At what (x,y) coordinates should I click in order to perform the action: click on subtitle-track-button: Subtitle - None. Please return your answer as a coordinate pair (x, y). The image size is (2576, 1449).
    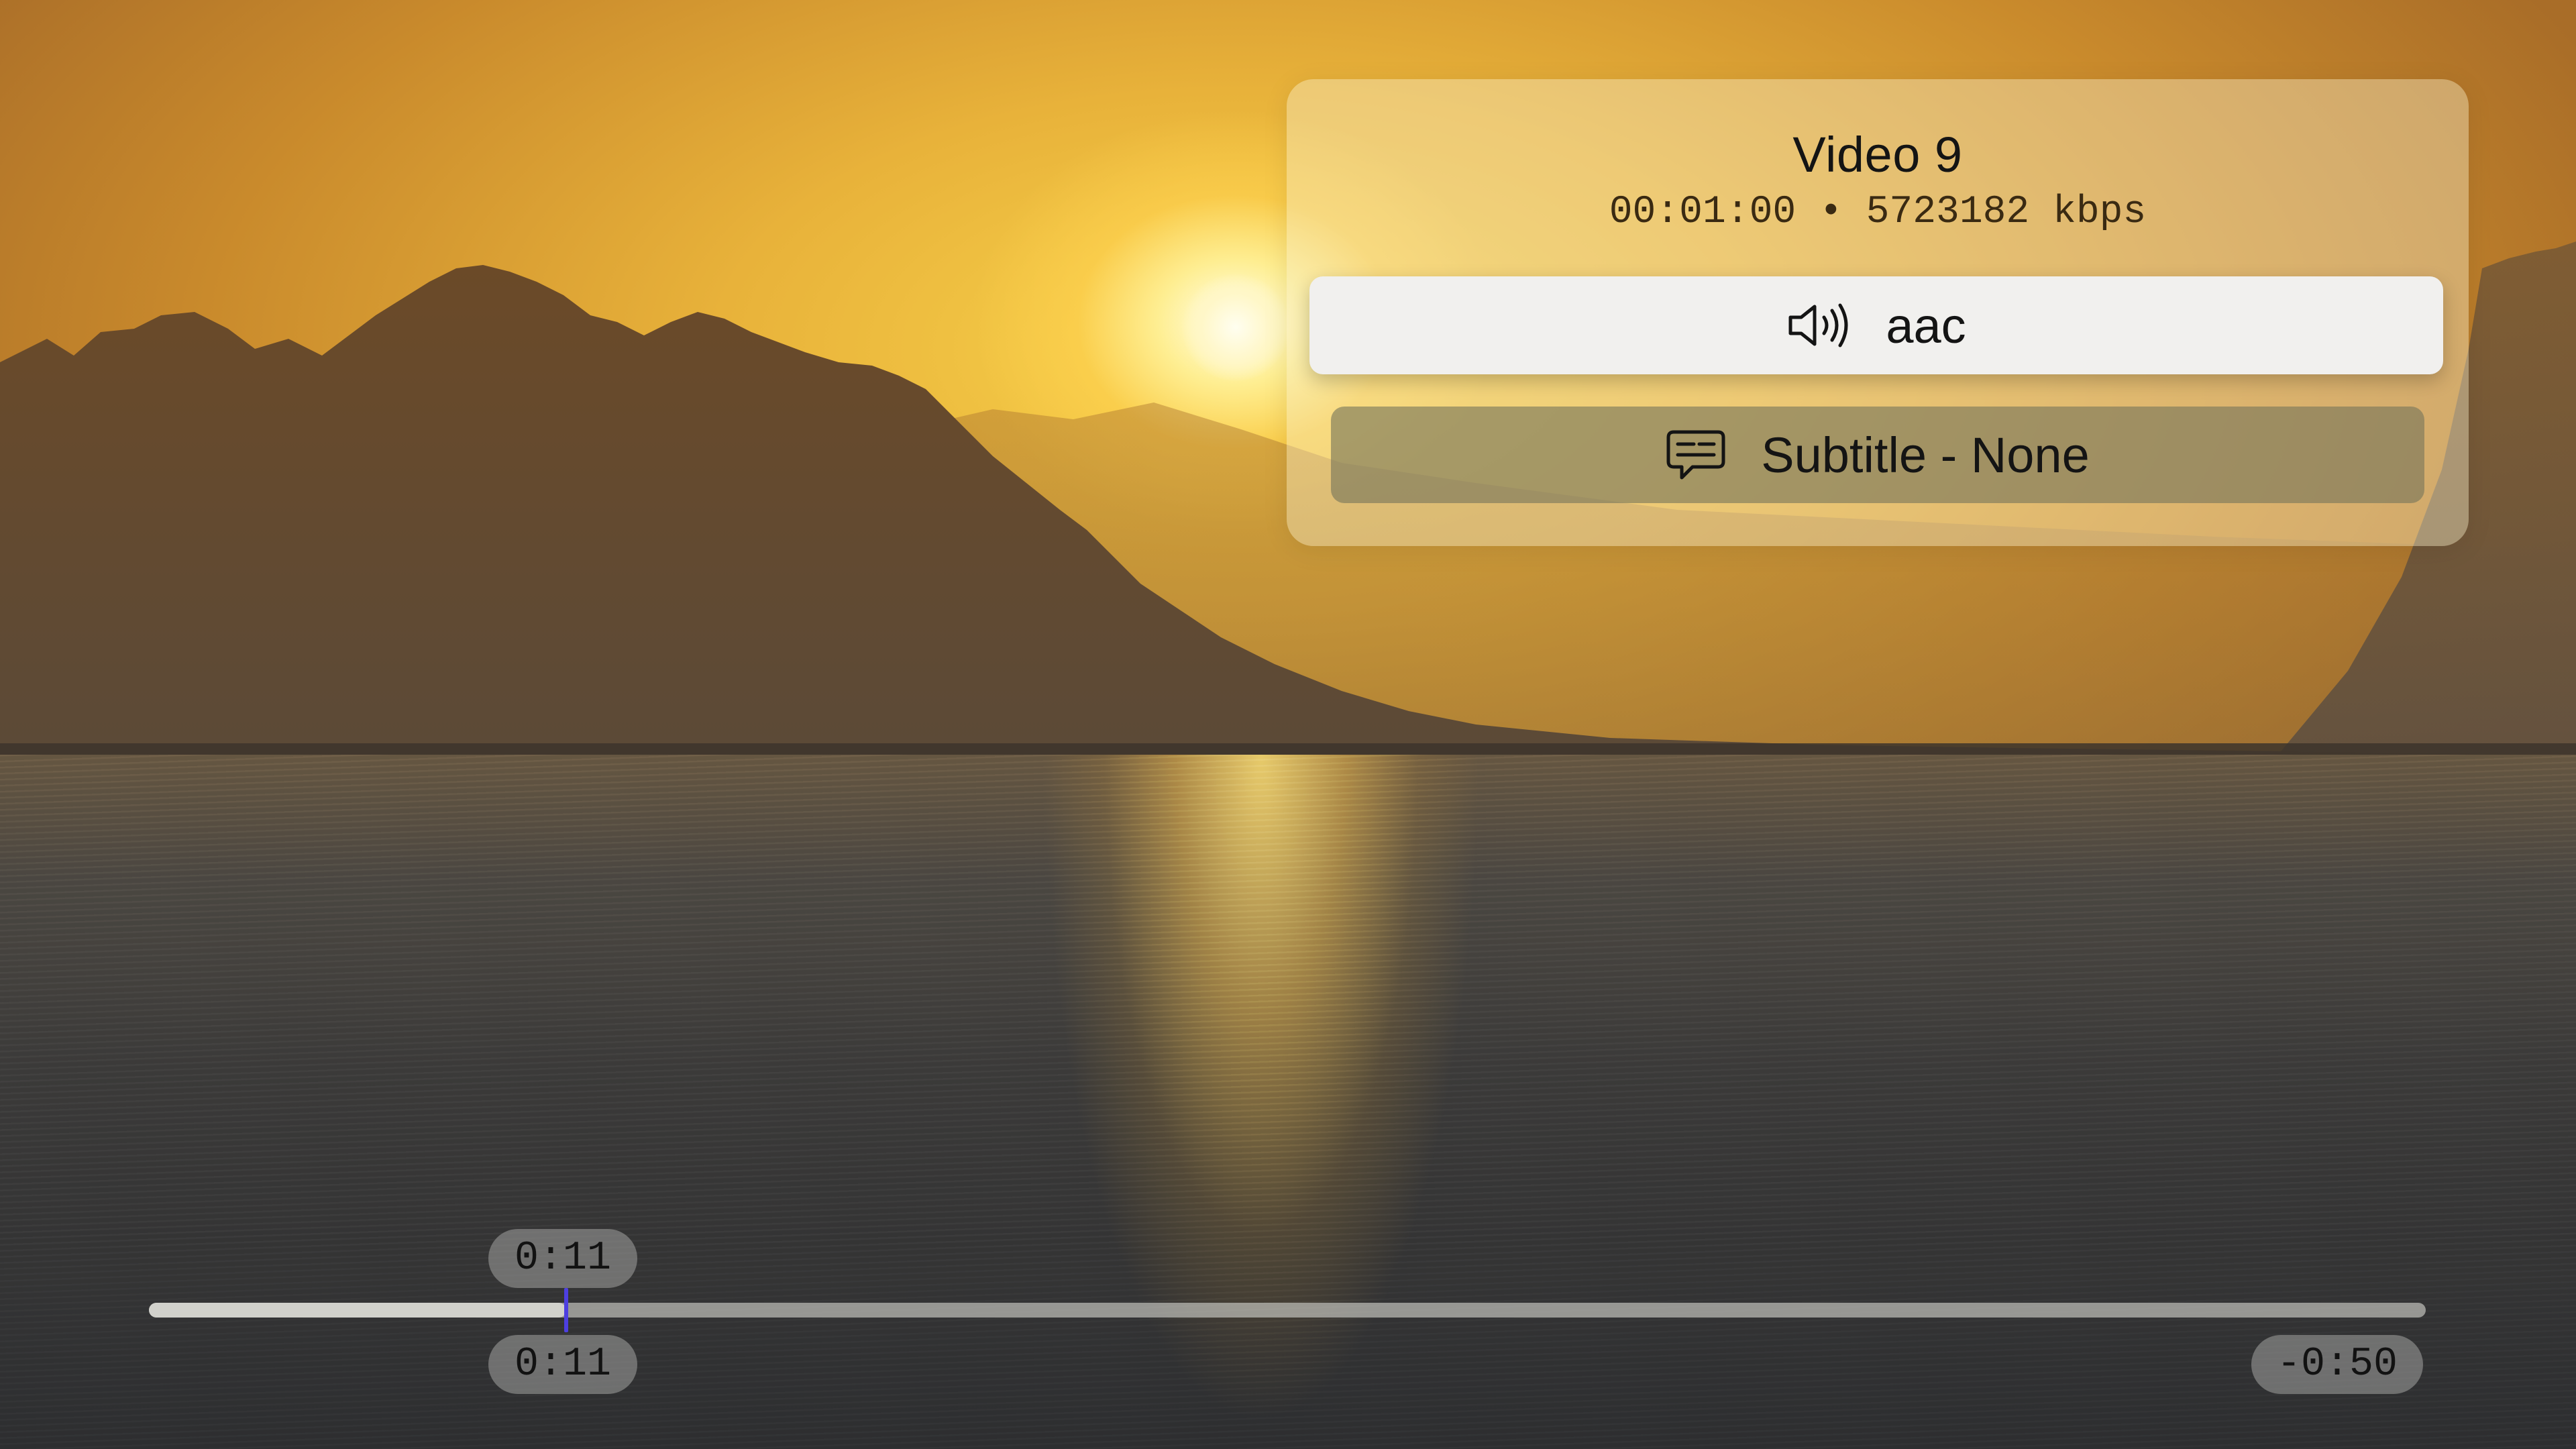
    Looking at the image, I should click on (1877, 455).